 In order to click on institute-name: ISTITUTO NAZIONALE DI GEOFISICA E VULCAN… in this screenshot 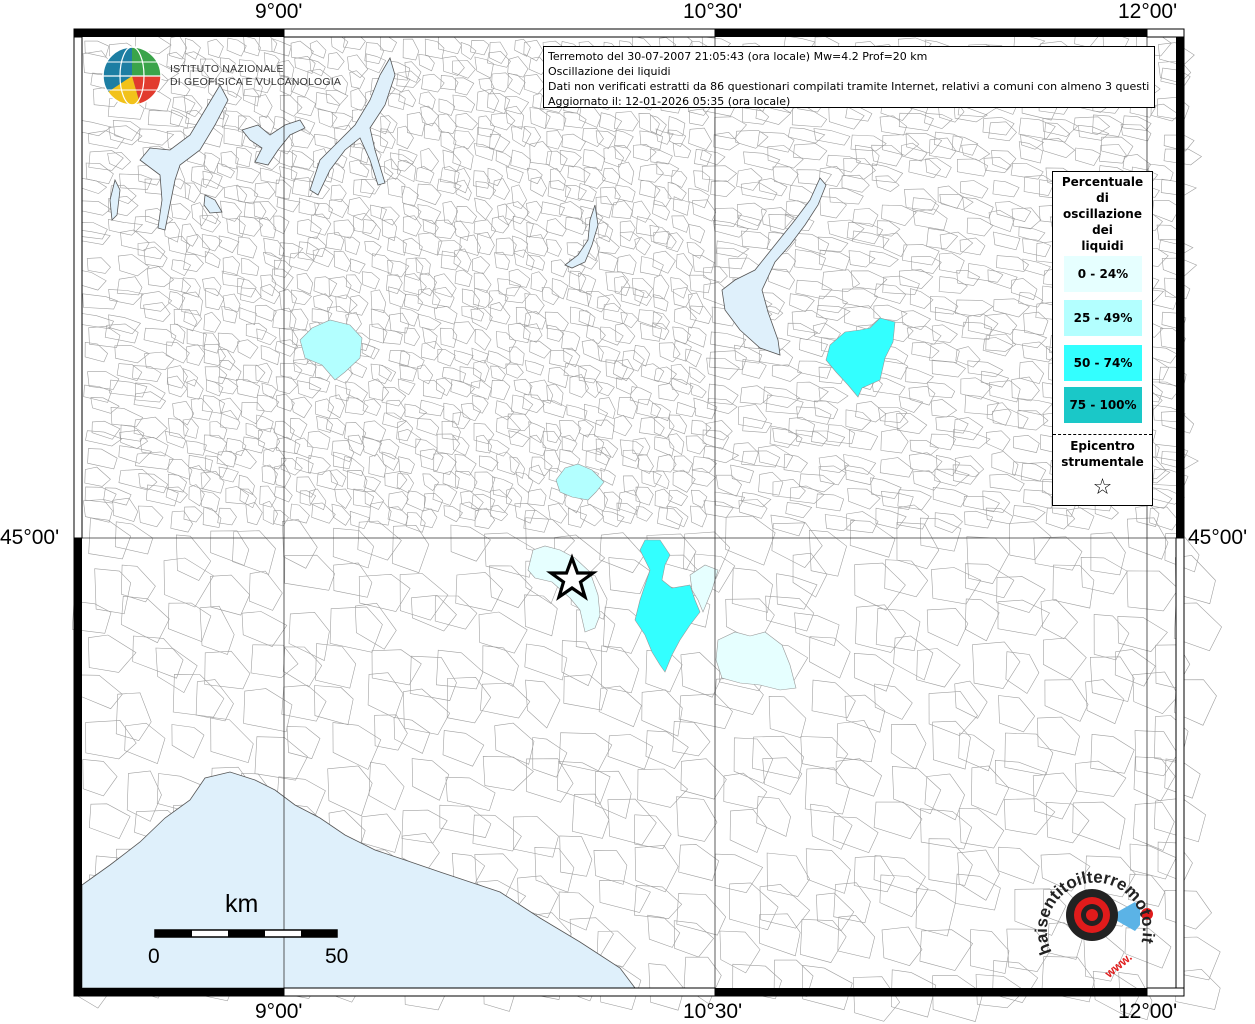, I will do `click(255, 76)`.